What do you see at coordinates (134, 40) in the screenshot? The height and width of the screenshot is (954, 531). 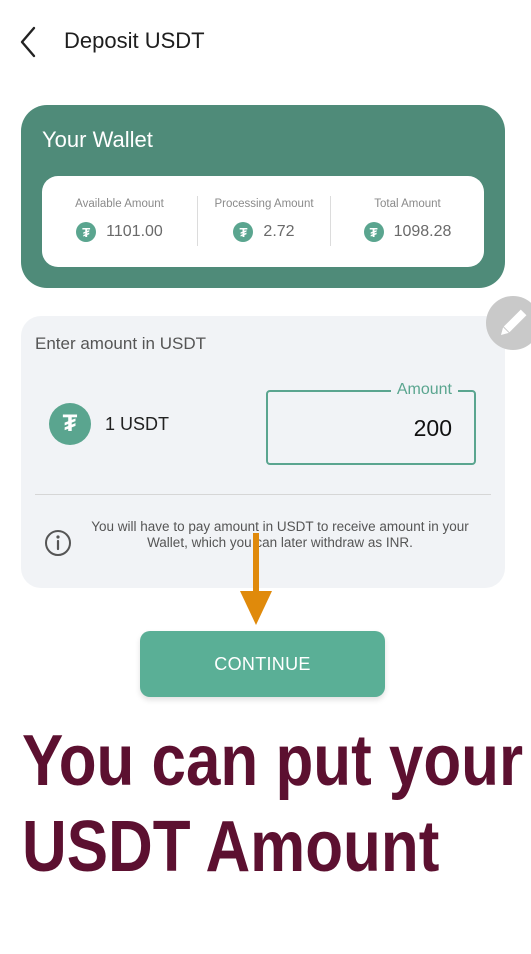 I see `page-title: Deposit USDT` at bounding box center [134, 40].